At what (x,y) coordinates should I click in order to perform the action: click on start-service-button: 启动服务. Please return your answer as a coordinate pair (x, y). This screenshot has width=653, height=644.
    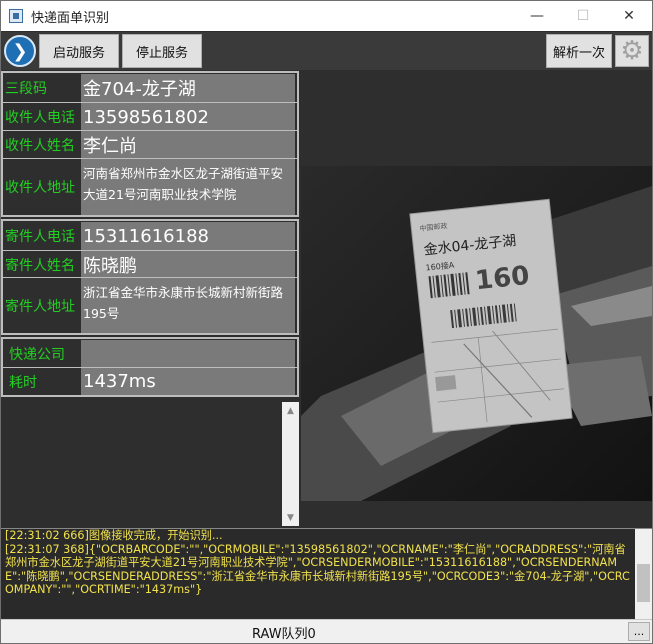
    Looking at the image, I should click on (79, 51).